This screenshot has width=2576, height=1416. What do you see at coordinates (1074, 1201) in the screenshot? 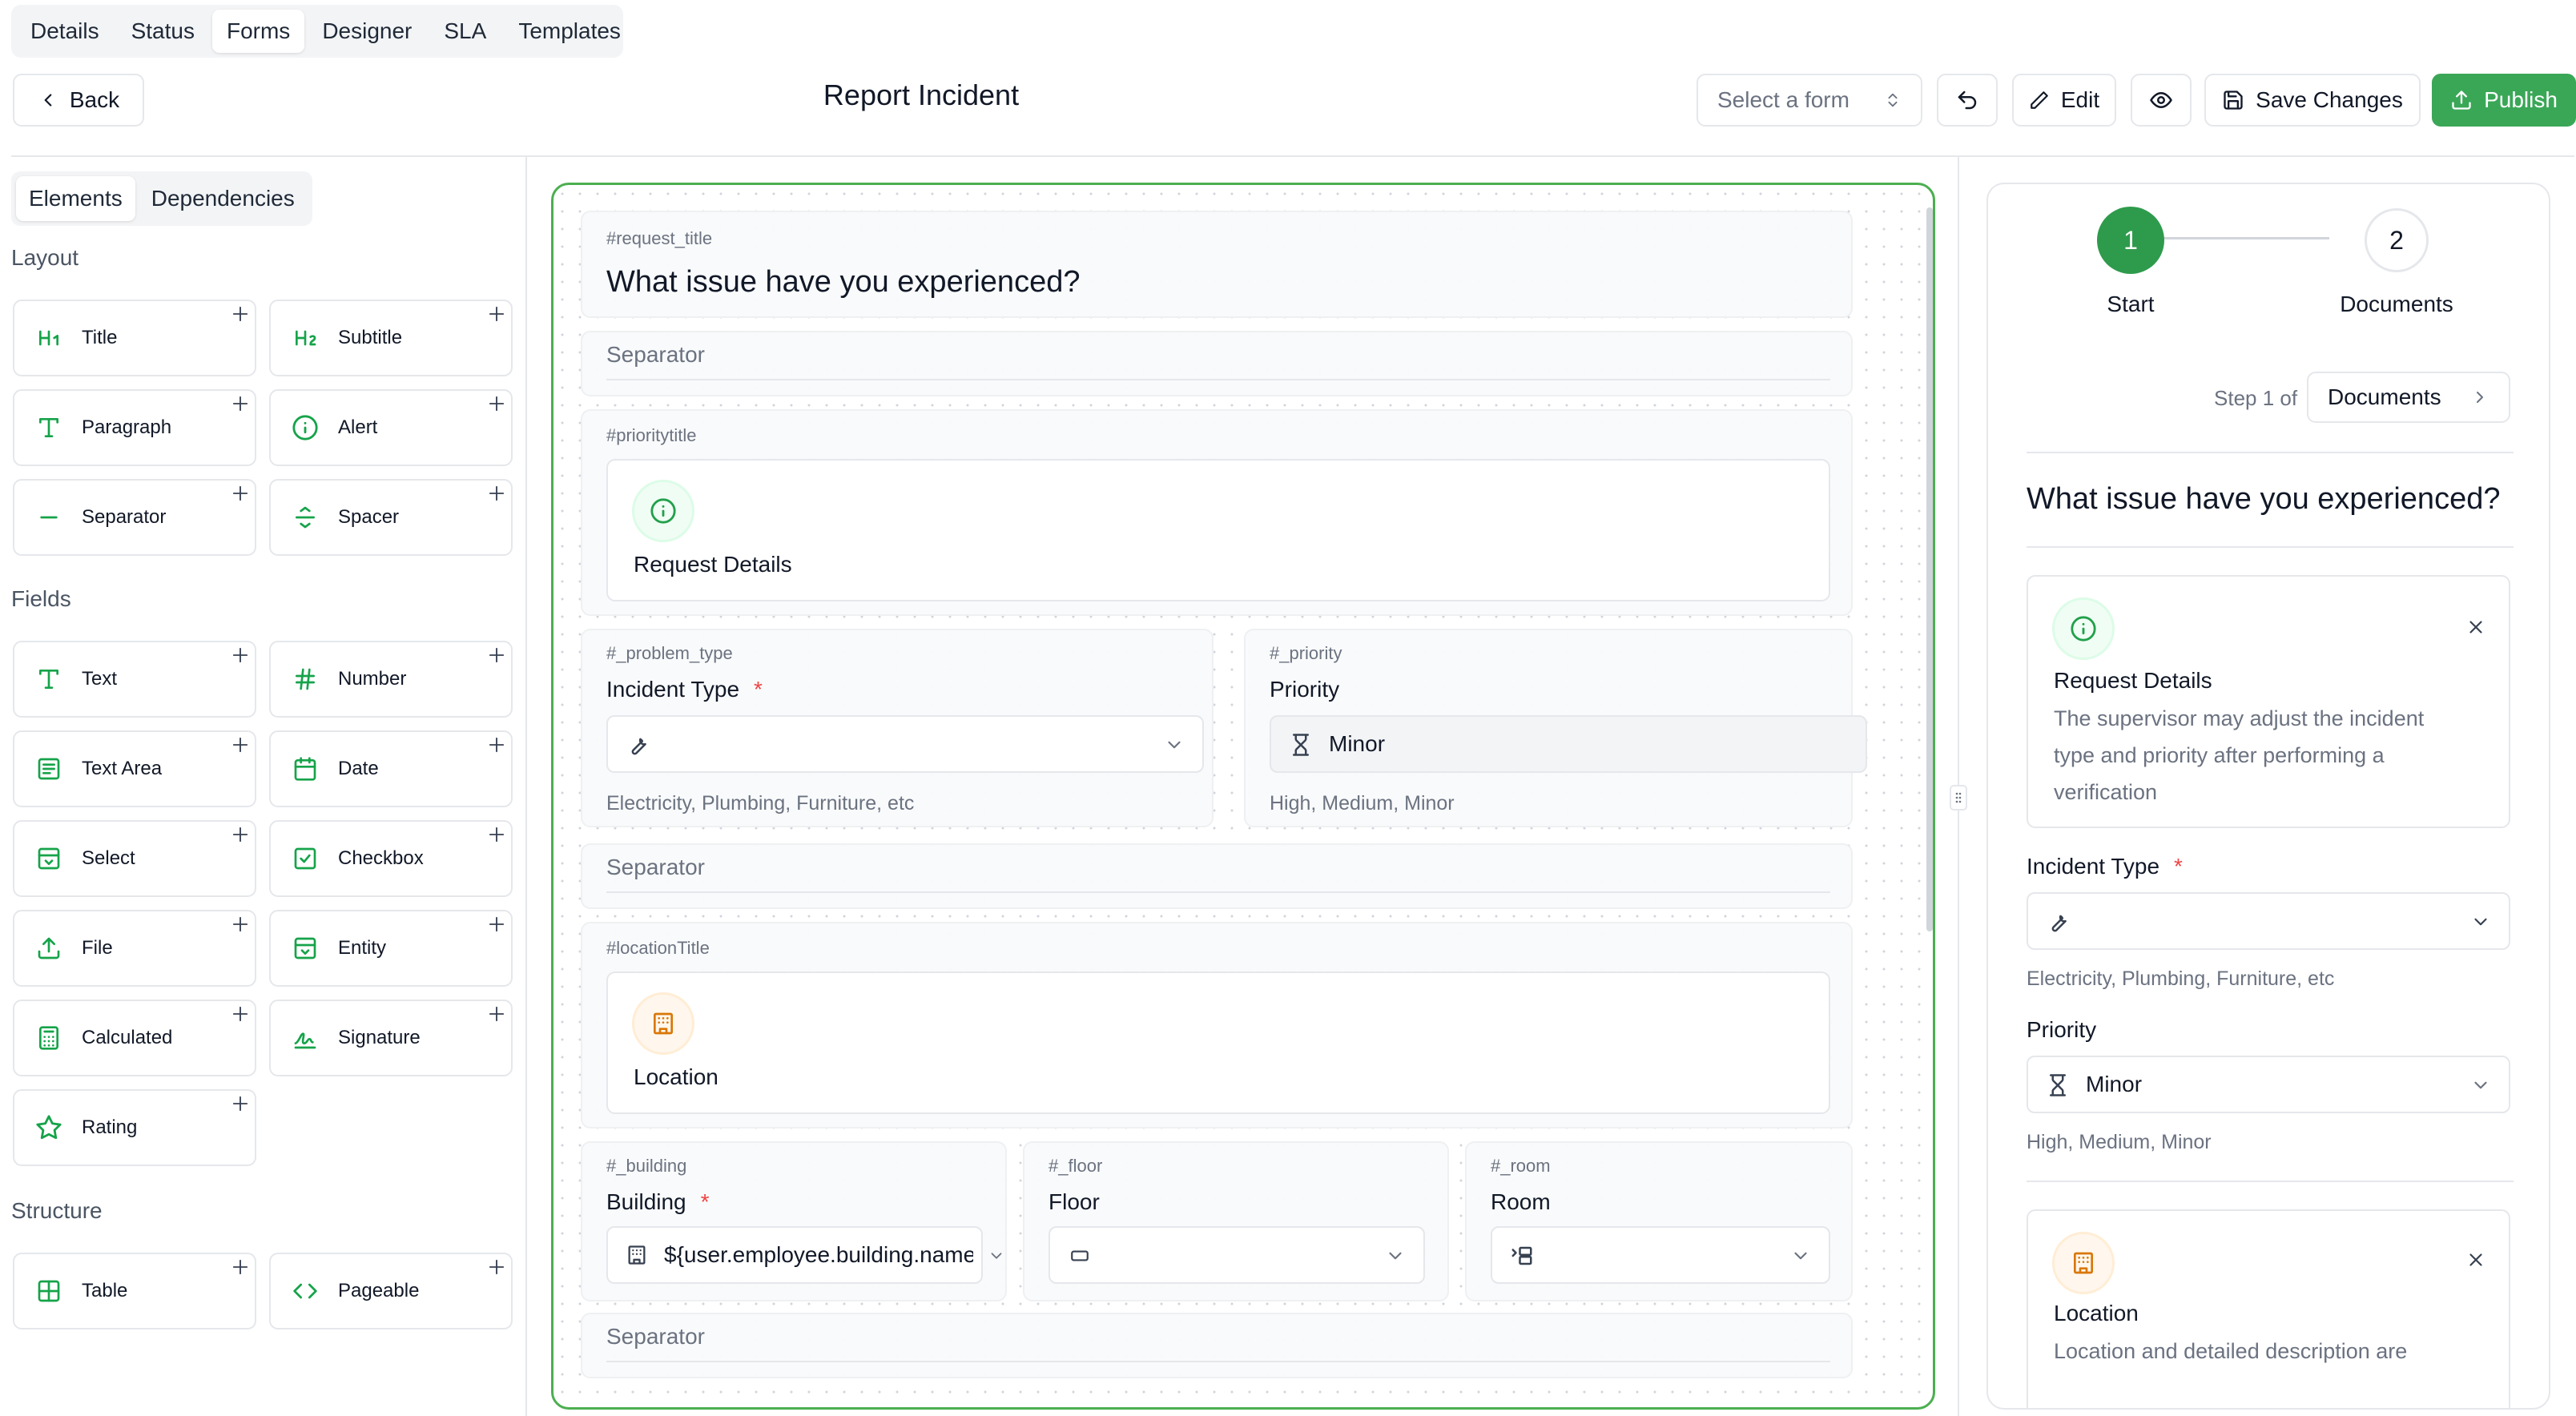
I see `floor-label: Floor` at bounding box center [1074, 1201].